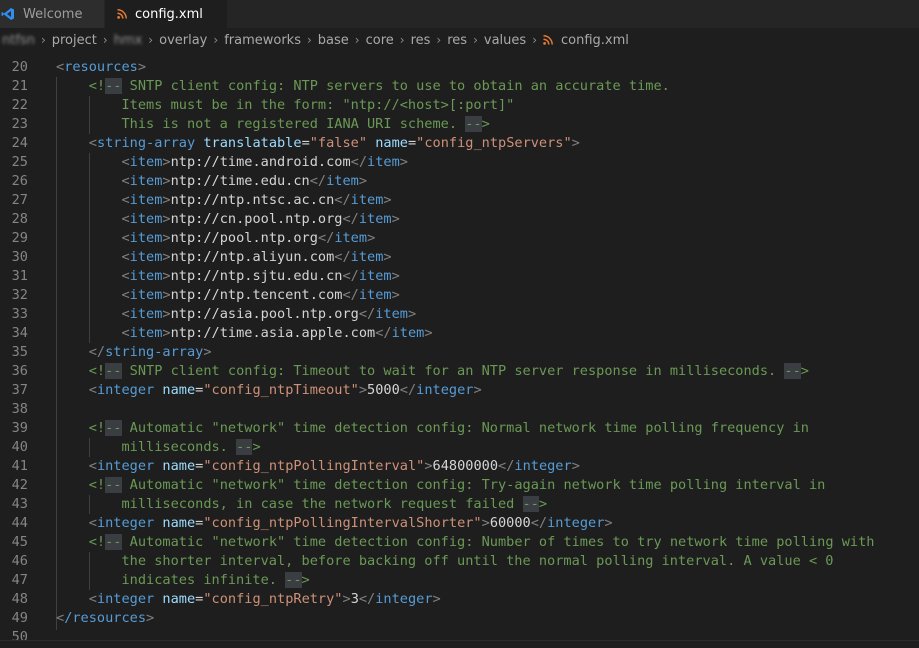  What do you see at coordinates (459, 314) in the screenshot?
I see `code-line: 33 <item>ntp://asia.pool.ntp.org</item>` at bounding box center [459, 314].